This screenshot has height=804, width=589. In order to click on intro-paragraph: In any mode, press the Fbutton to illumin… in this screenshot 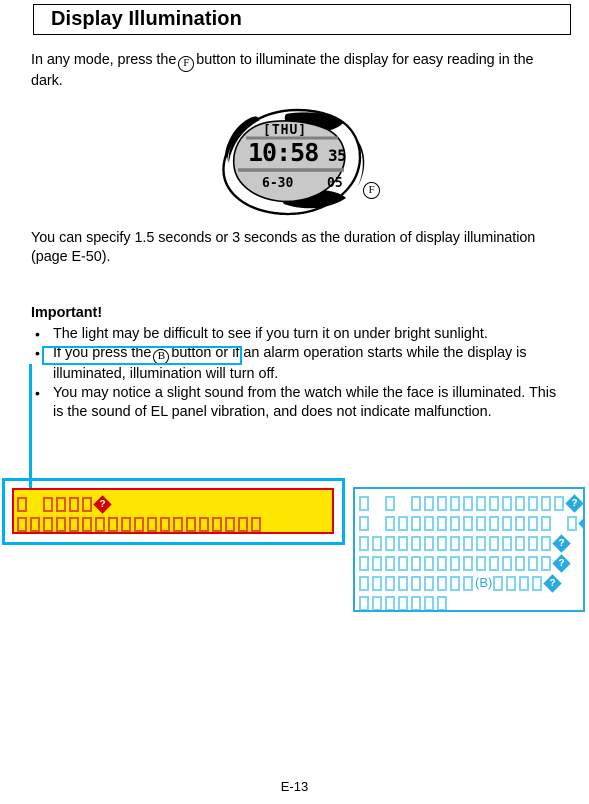, I will do `click(291, 71)`.